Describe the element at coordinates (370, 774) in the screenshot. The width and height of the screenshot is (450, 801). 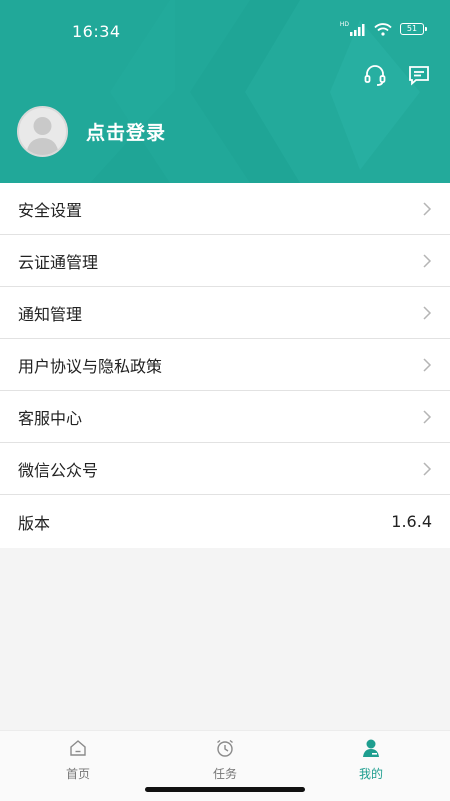
I see `tab-label: 我的` at that location.